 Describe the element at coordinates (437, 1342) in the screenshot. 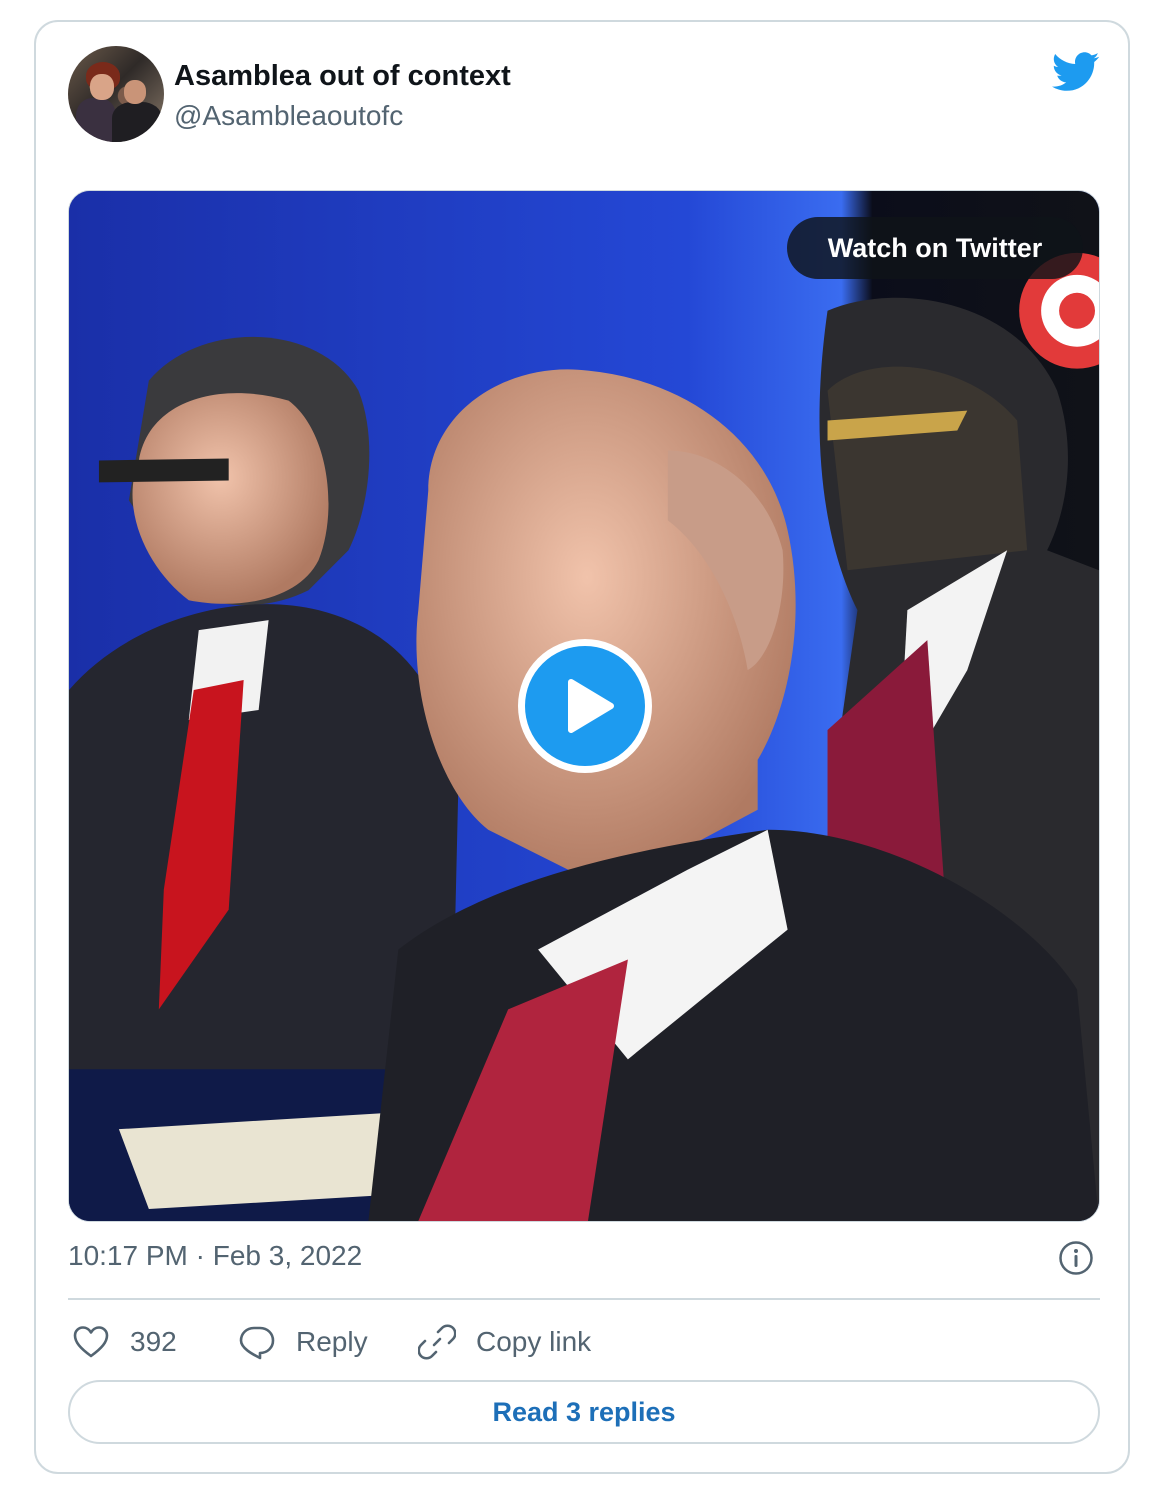

I see `link-icon` at that location.